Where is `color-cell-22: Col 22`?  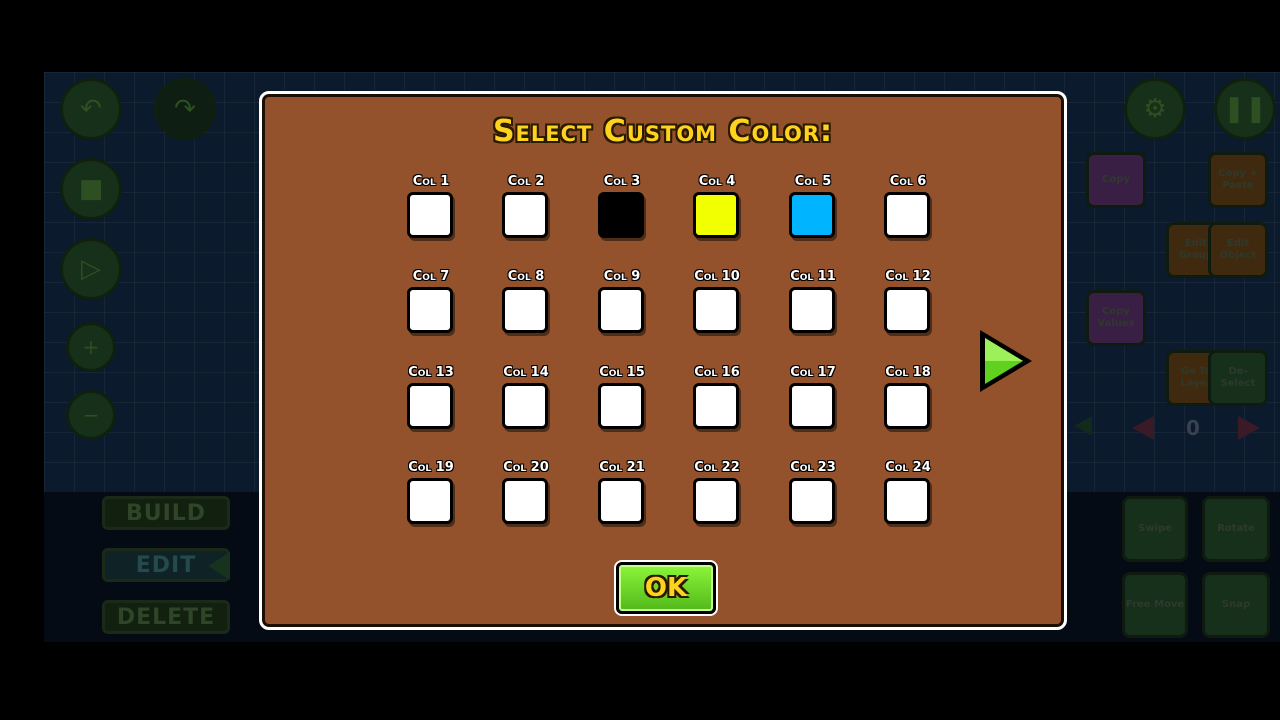
color-cell-22: Col 22 is located at coordinates (717, 495).